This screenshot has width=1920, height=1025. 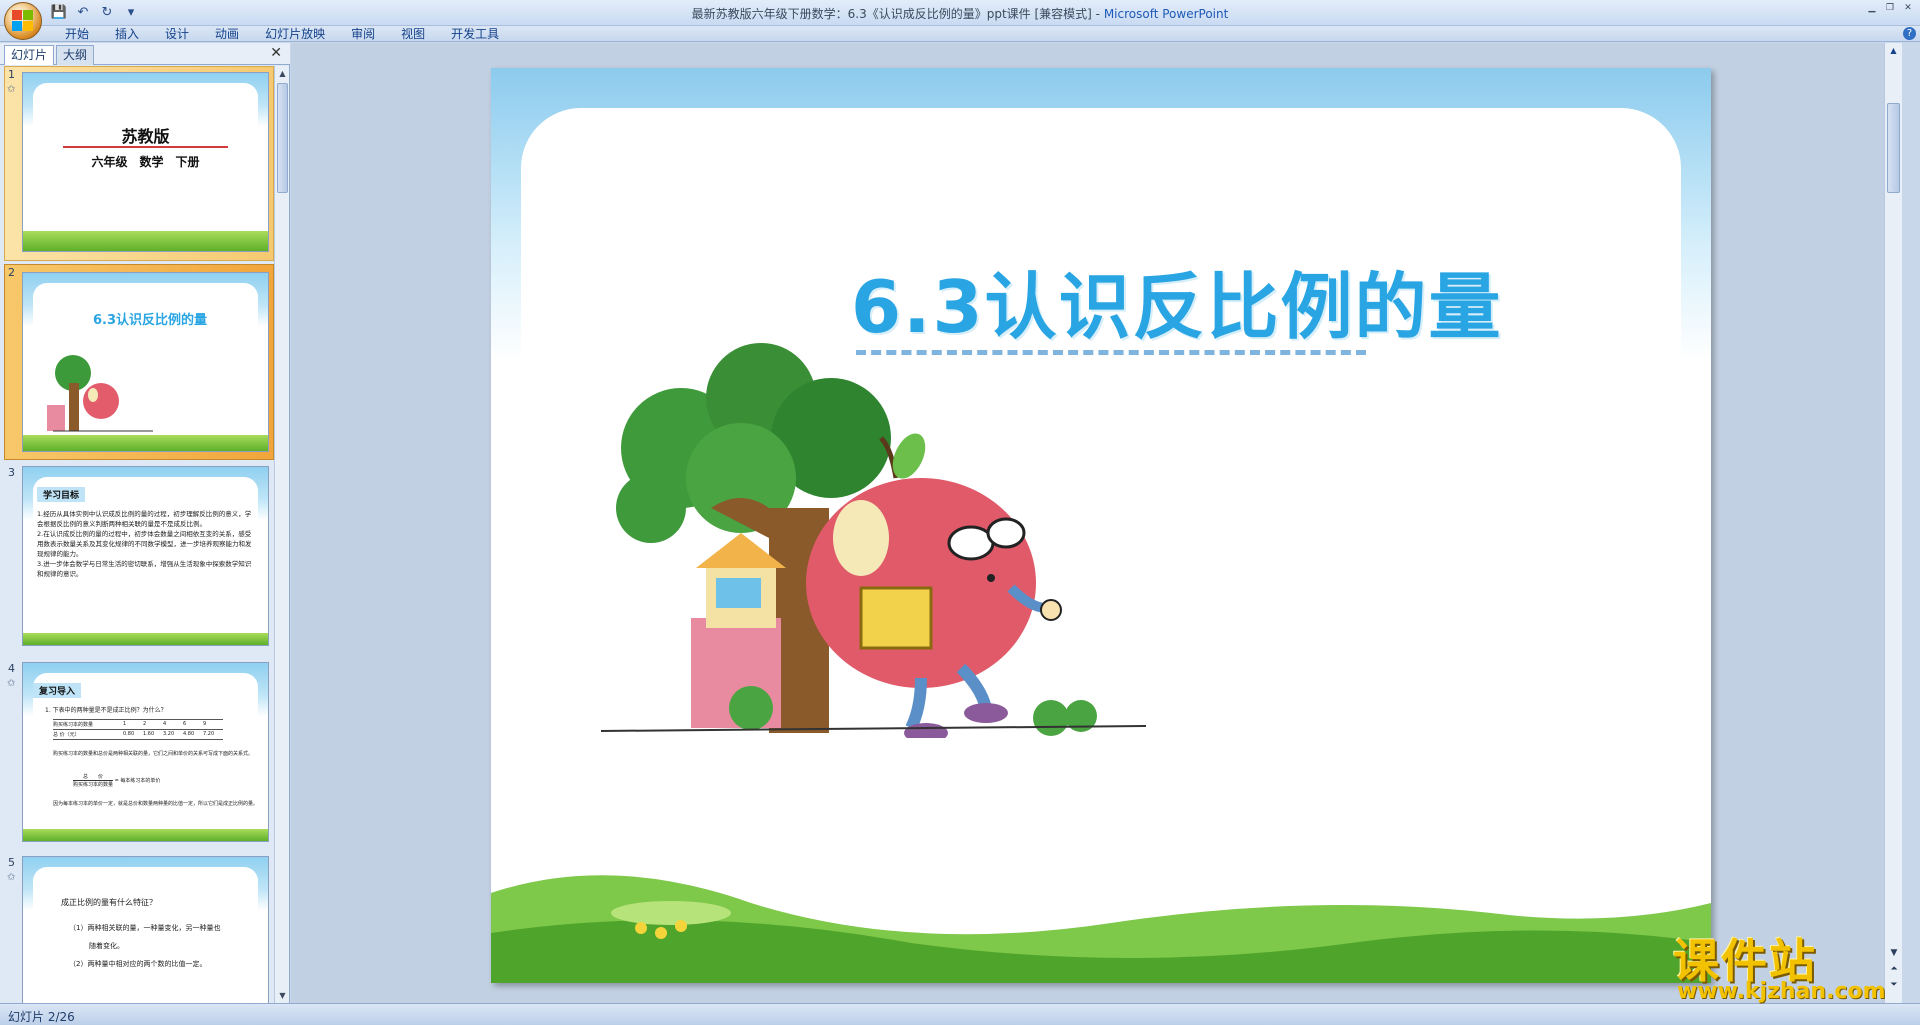 I want to click on scroll-down-icon: ▼, so click(x=282, y=995).